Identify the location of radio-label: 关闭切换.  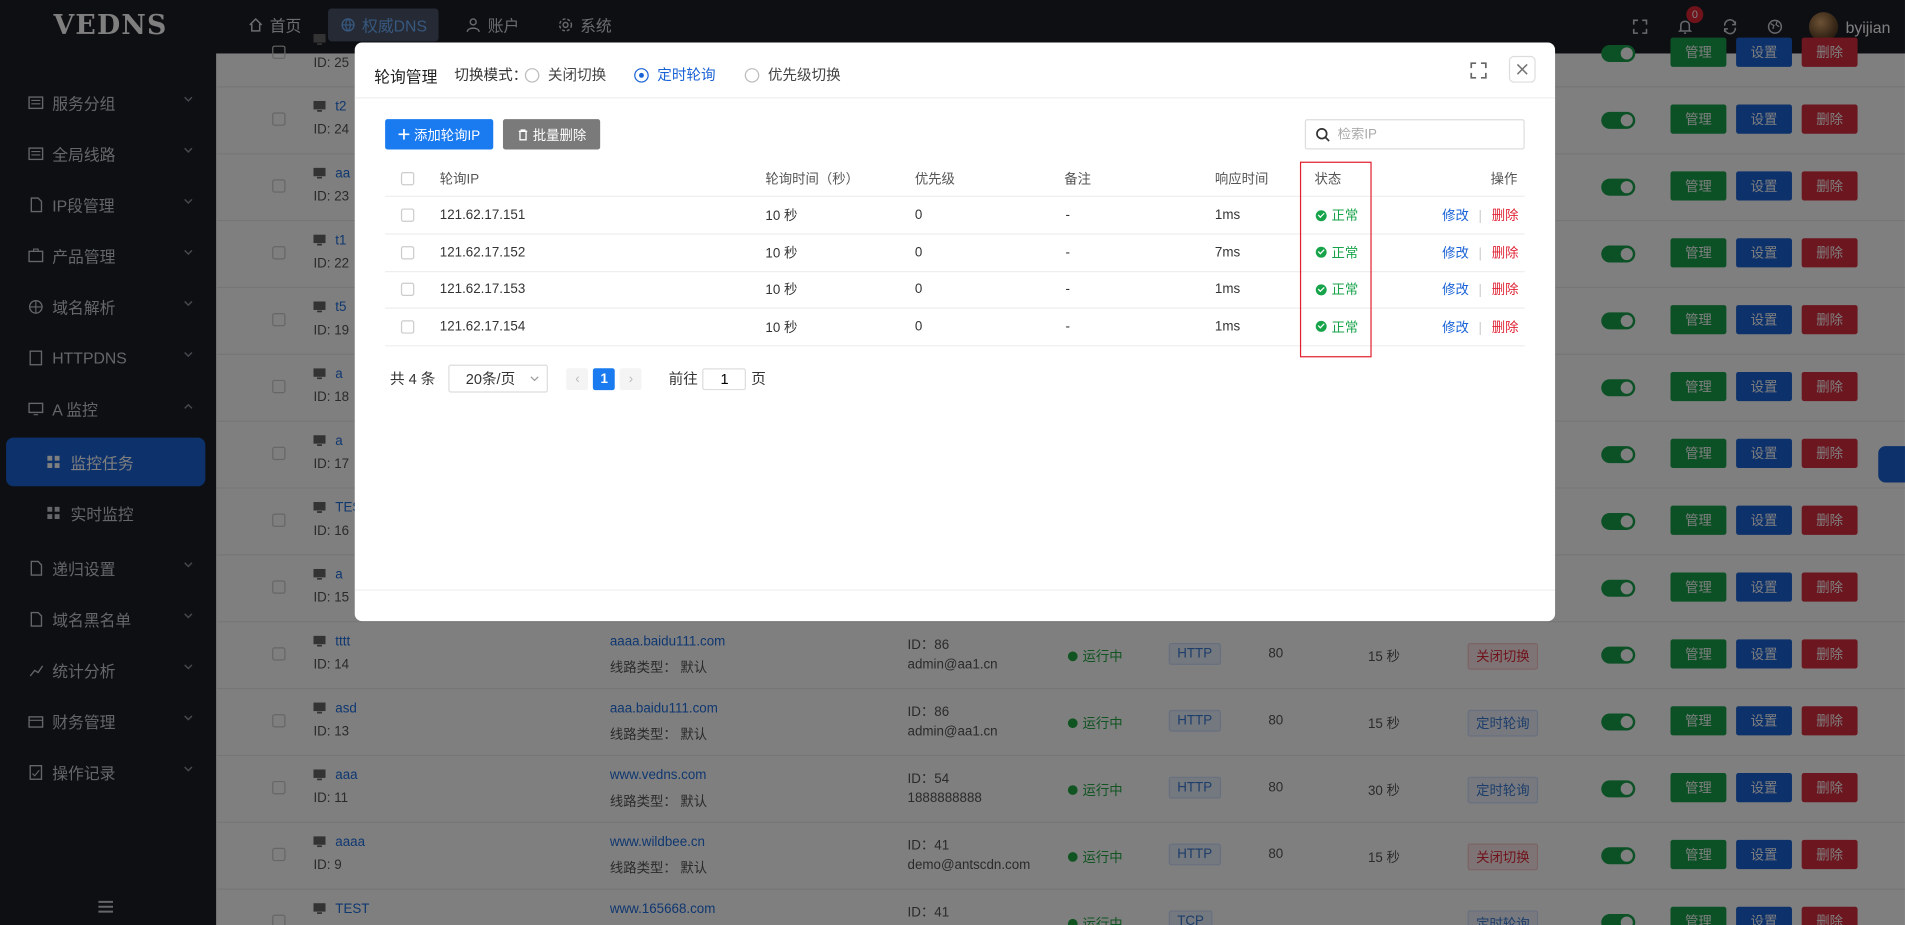
(577, 75).